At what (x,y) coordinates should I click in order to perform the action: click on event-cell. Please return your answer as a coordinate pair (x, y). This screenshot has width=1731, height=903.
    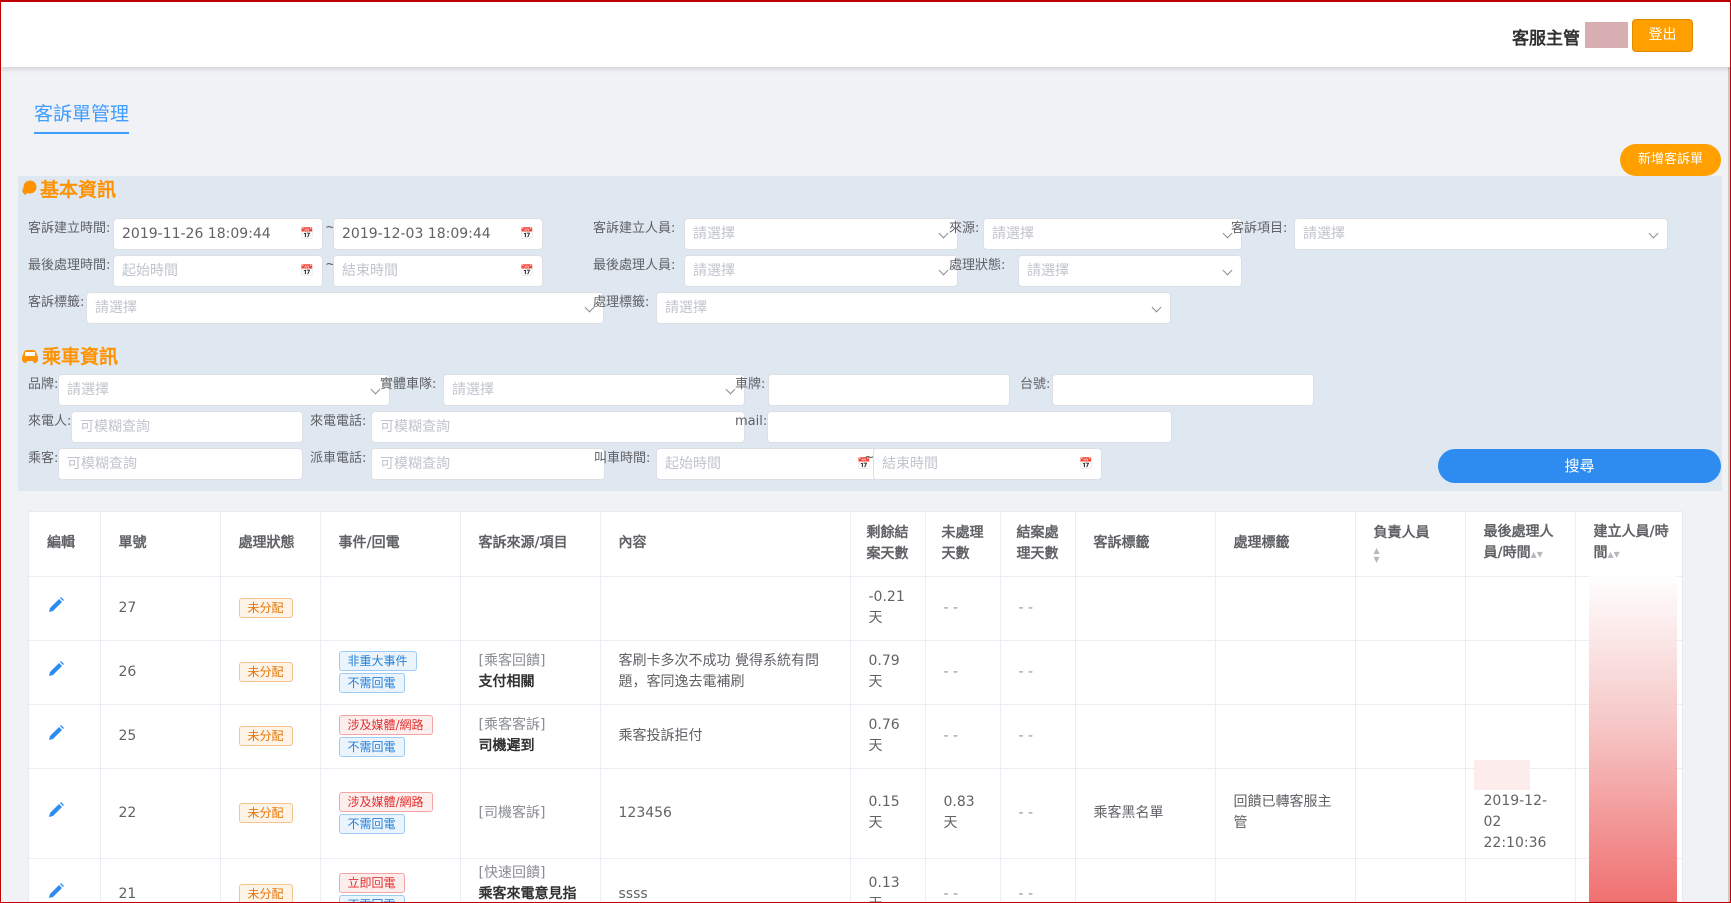
    Looking at the image, I should click on (390, 608).